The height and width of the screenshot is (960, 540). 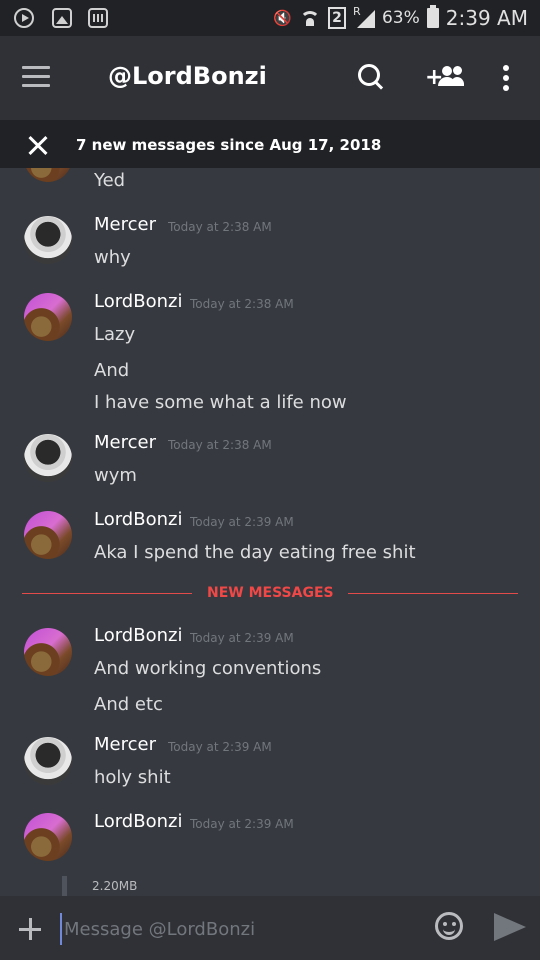 What do you see at coordinates (356, 11) in the screenshot?
I see `roaming-label: R` at bounding box center [356, 11].